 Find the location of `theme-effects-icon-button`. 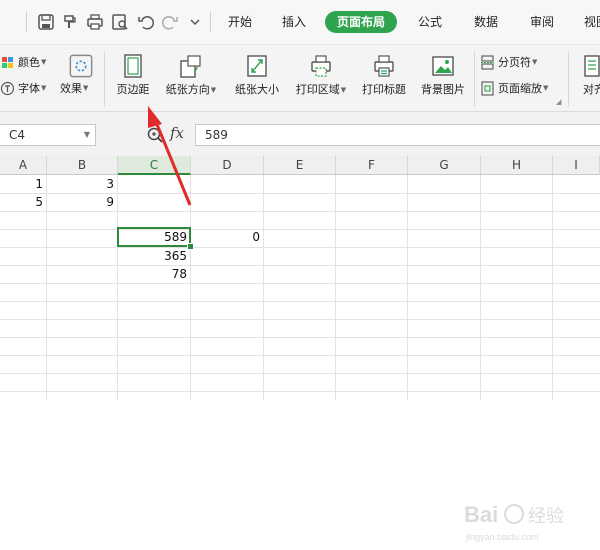

theme-effects-icon-button is located at coordinates (79, 65).